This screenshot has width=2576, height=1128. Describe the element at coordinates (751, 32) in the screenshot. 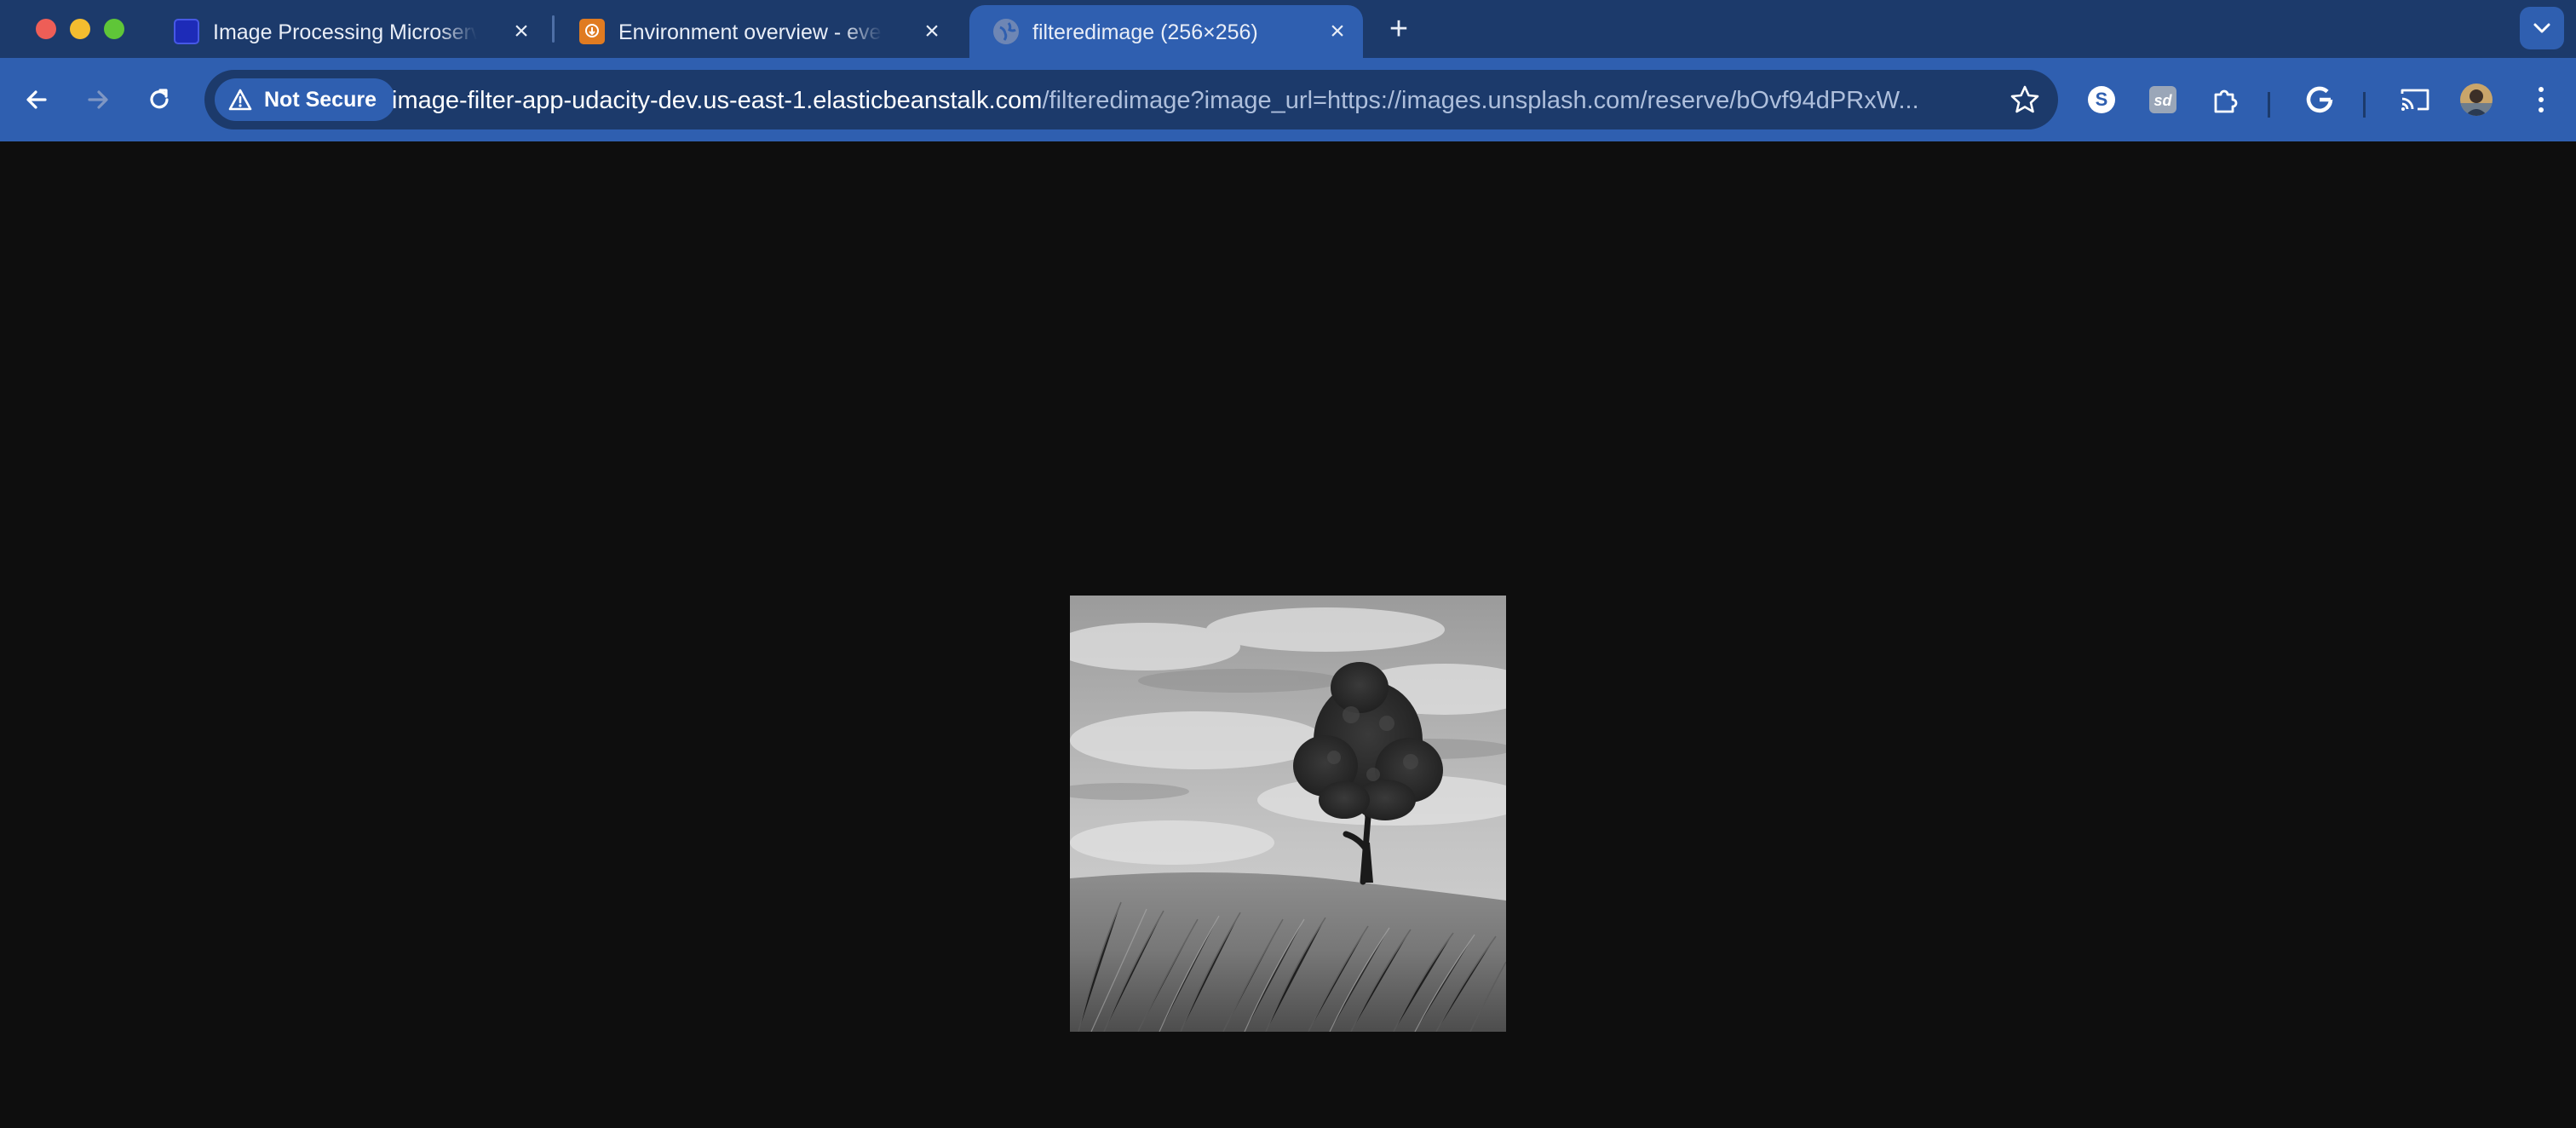

I see `tab-title: Environment overview - events` at that location.